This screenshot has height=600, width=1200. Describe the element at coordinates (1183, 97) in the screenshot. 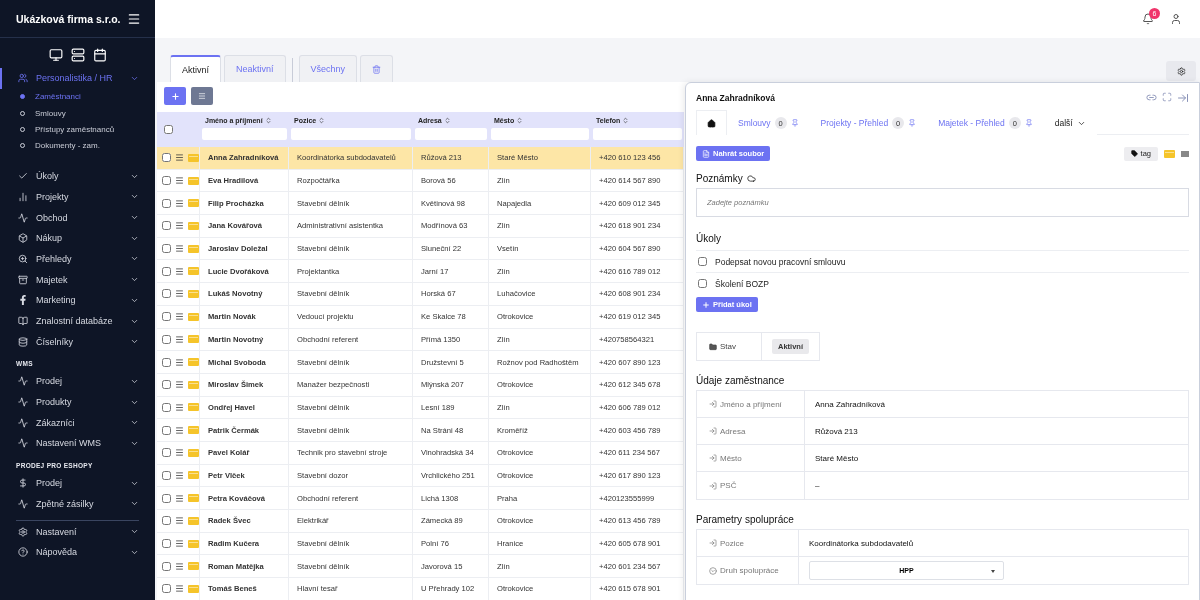

I see `collapse-icon` at that location.